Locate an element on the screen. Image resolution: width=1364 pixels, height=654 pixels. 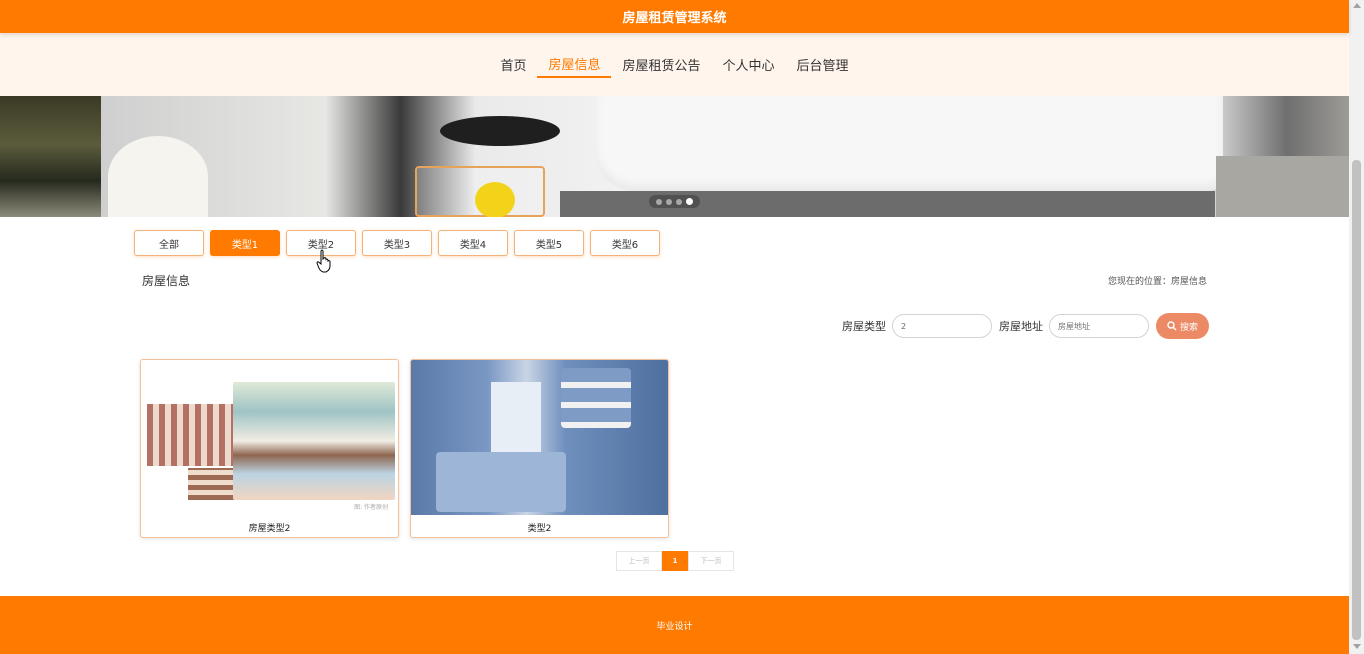
filter-tab-type5: 类型5 is located at coordinates (549, 243).